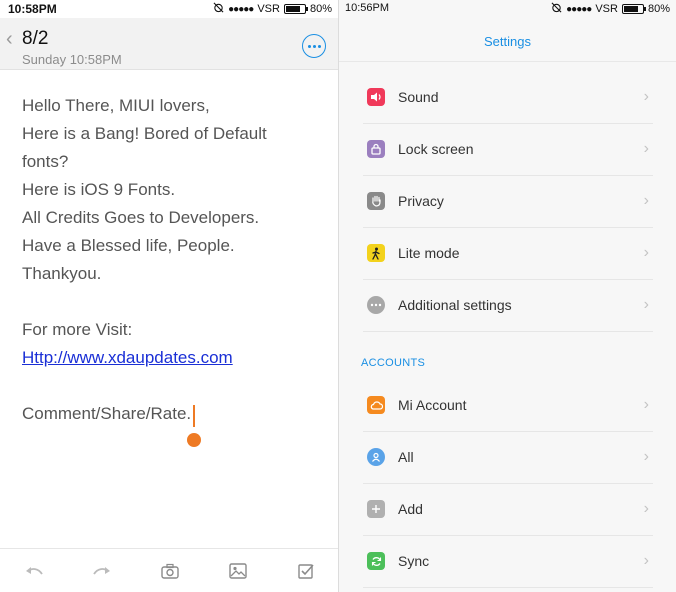  Describe the element at coordinates (77, 329) in the screenshot. I see `note-line: For more Visit:` at that location.